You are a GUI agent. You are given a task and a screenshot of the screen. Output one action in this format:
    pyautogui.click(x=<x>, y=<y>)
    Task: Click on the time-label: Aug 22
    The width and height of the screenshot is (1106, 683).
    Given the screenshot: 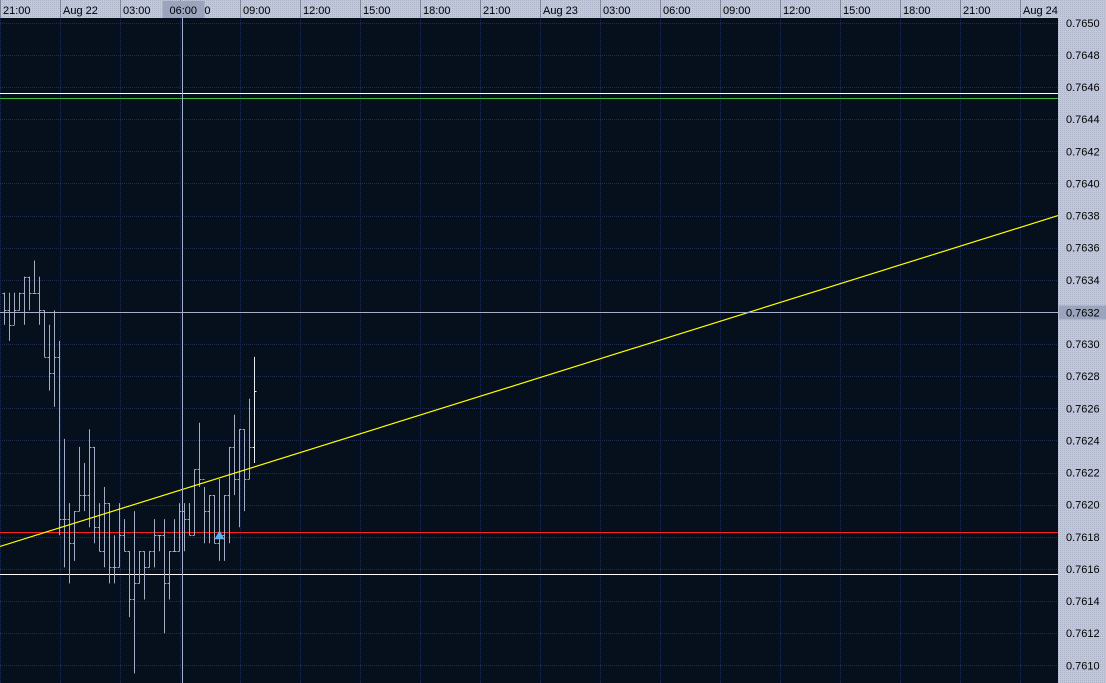 What is the action you would take?
    pyautogui.click(x=80, y=11)
    